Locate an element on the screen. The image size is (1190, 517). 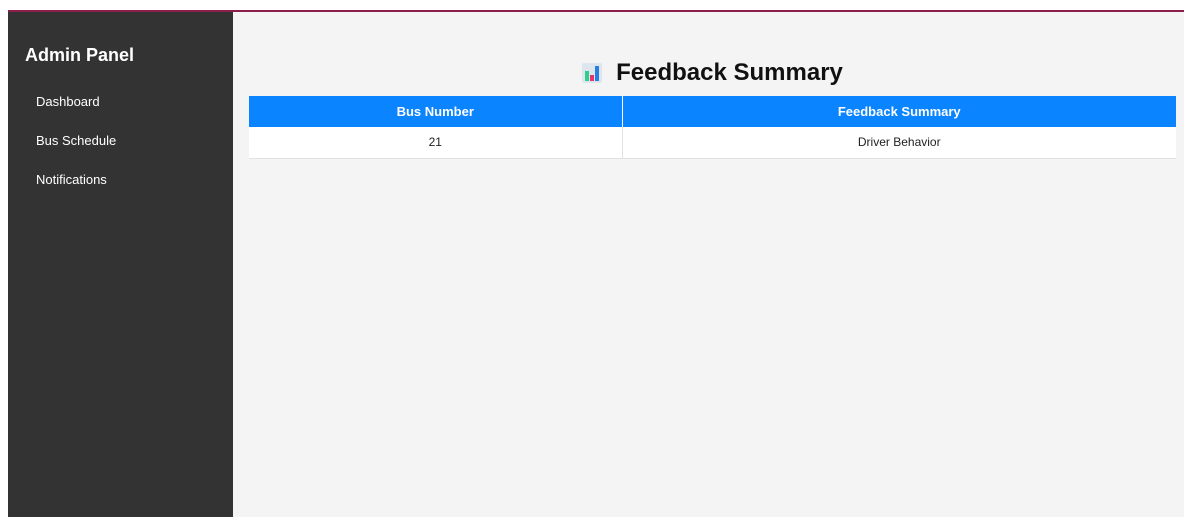
table-row: 21 Driver Behavior is located at coordinates (712, 143).